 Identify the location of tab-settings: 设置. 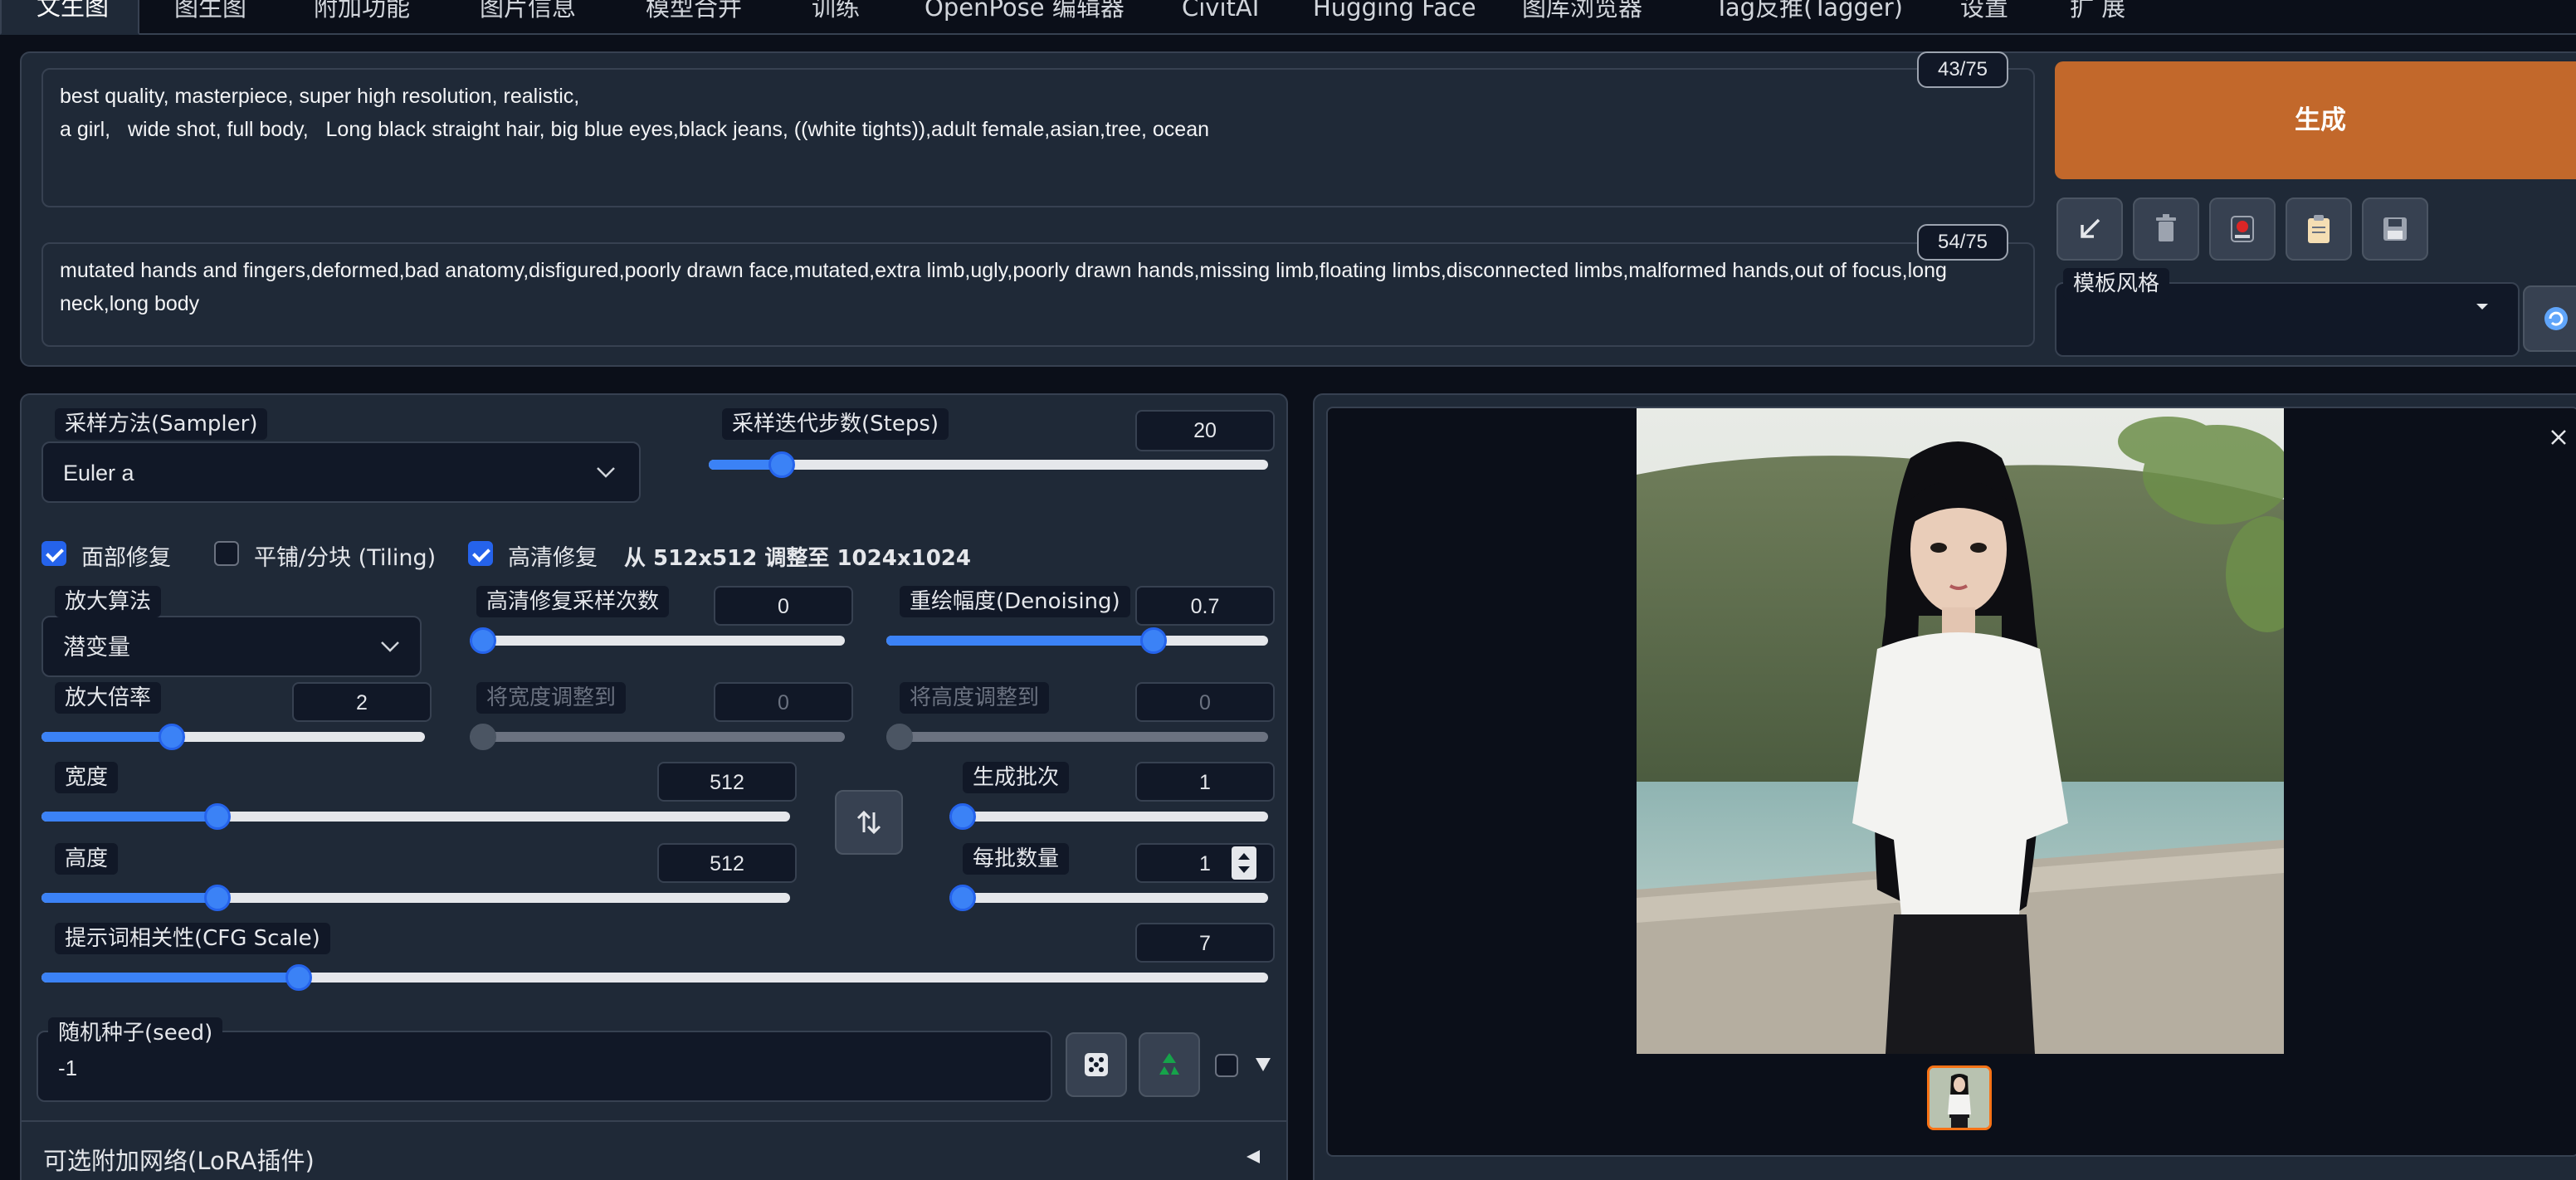
(1984, 17).